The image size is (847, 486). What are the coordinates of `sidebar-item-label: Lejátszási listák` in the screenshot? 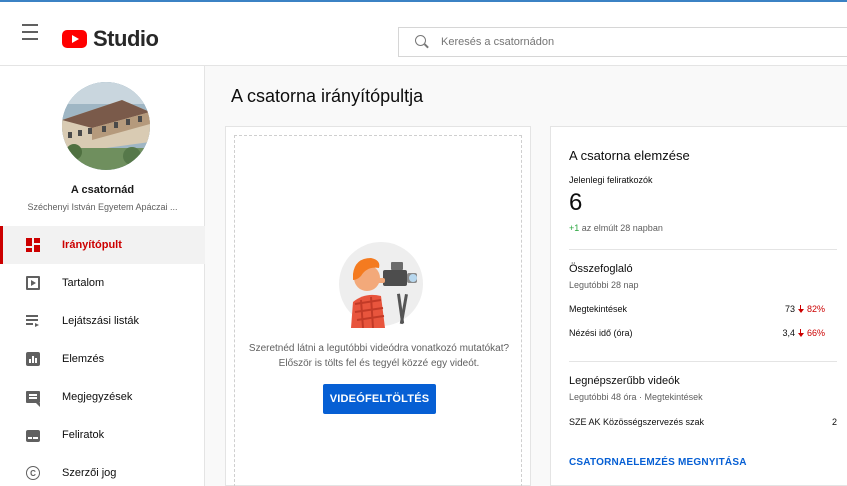 It's located at (101, 321).